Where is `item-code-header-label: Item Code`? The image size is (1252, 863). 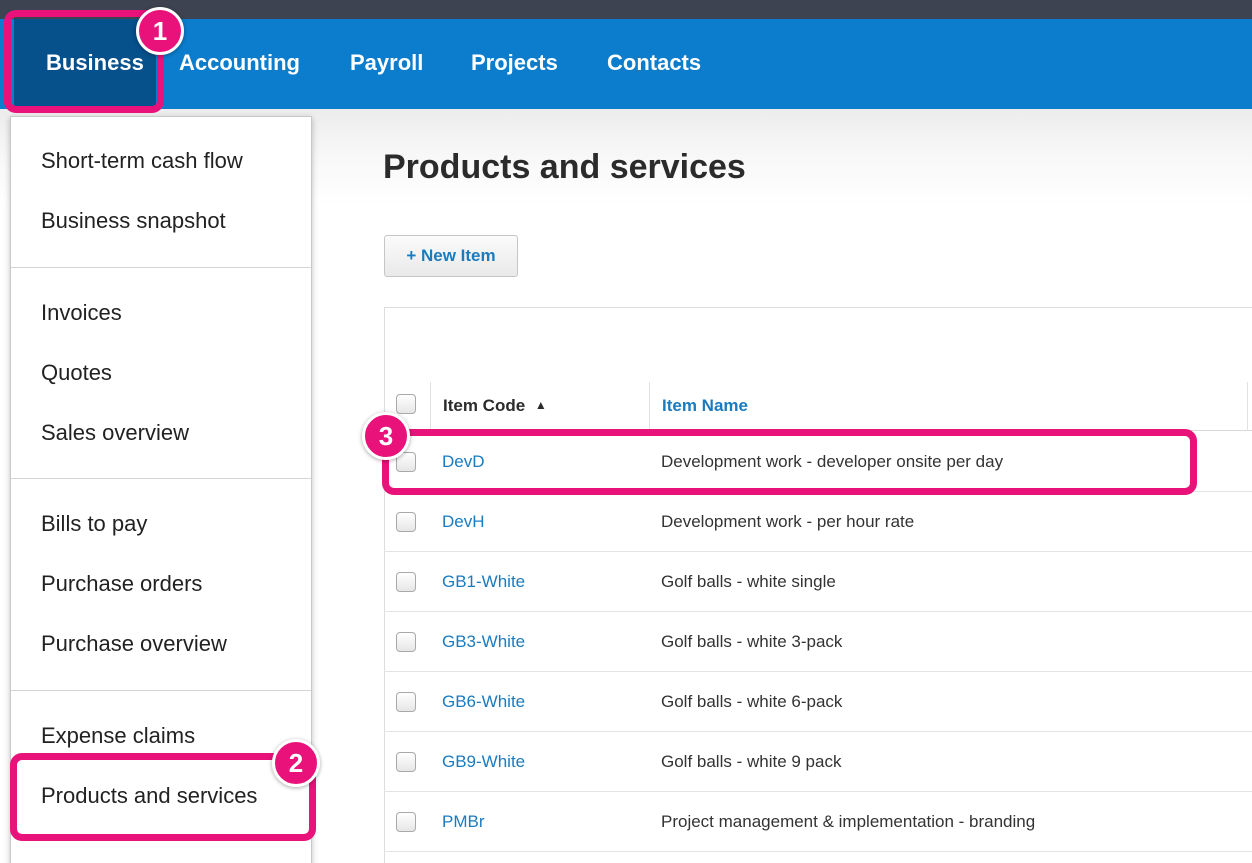
item-code-header-label: Item Code is located at coordinates (484, 405).